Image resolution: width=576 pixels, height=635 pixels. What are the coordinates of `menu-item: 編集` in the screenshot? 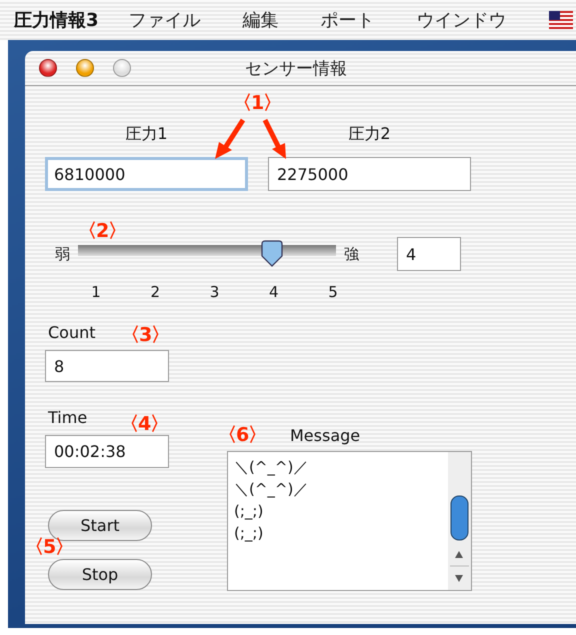 It's located at (260, 20).